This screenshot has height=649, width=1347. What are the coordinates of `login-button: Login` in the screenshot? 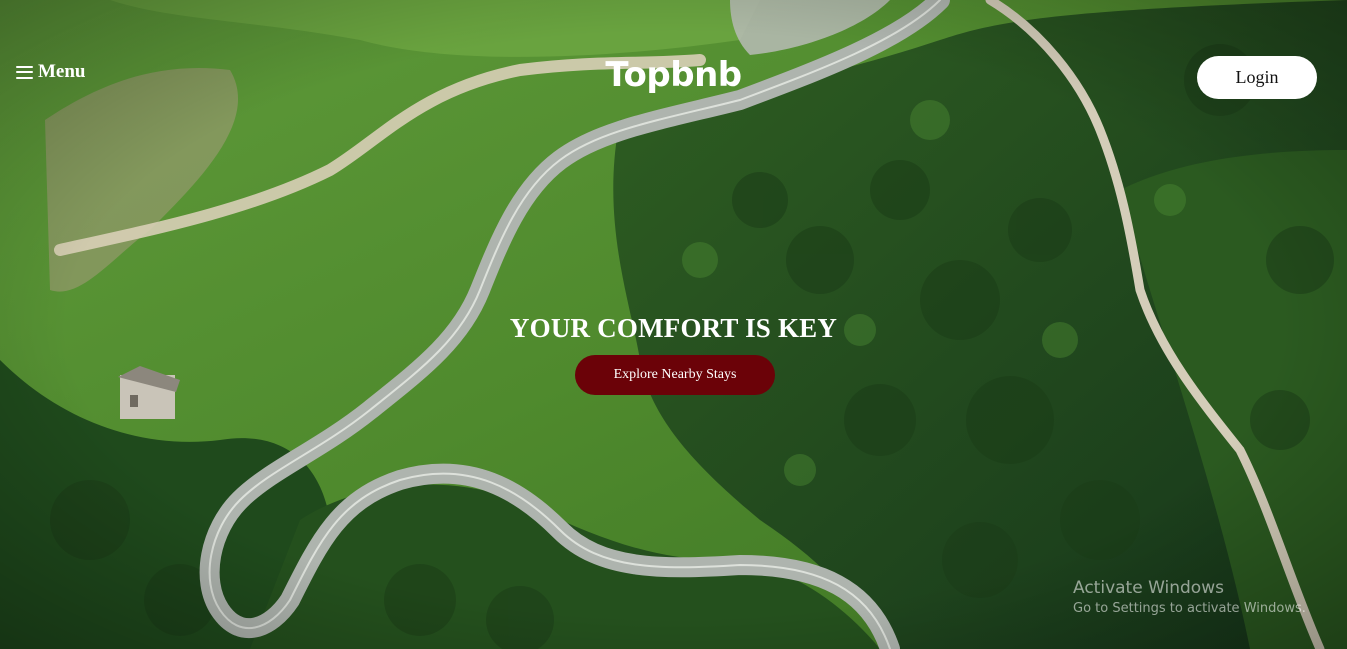 It's located at (1257, 77).